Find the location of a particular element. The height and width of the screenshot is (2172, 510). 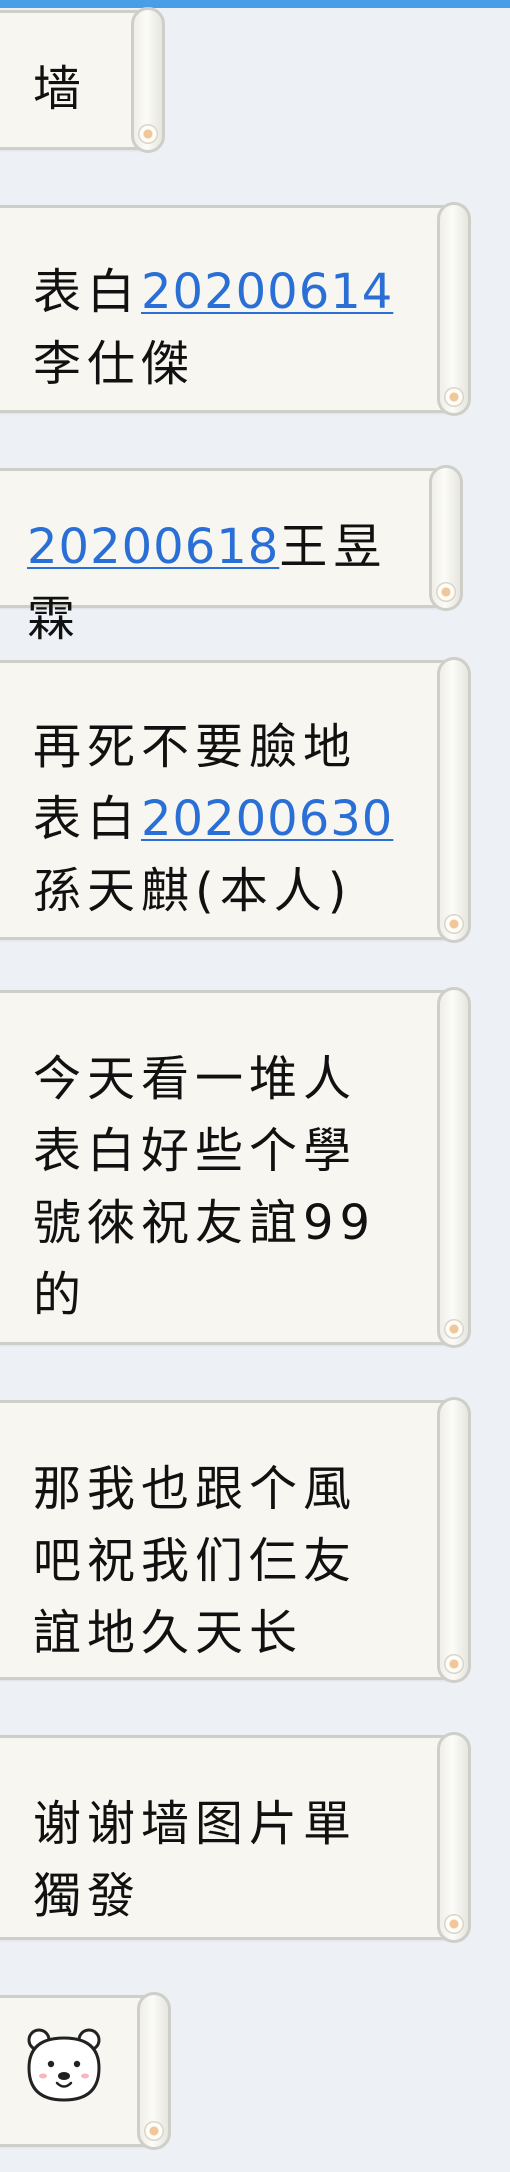

sticker-bubble is located at coordinates (85, 2071).